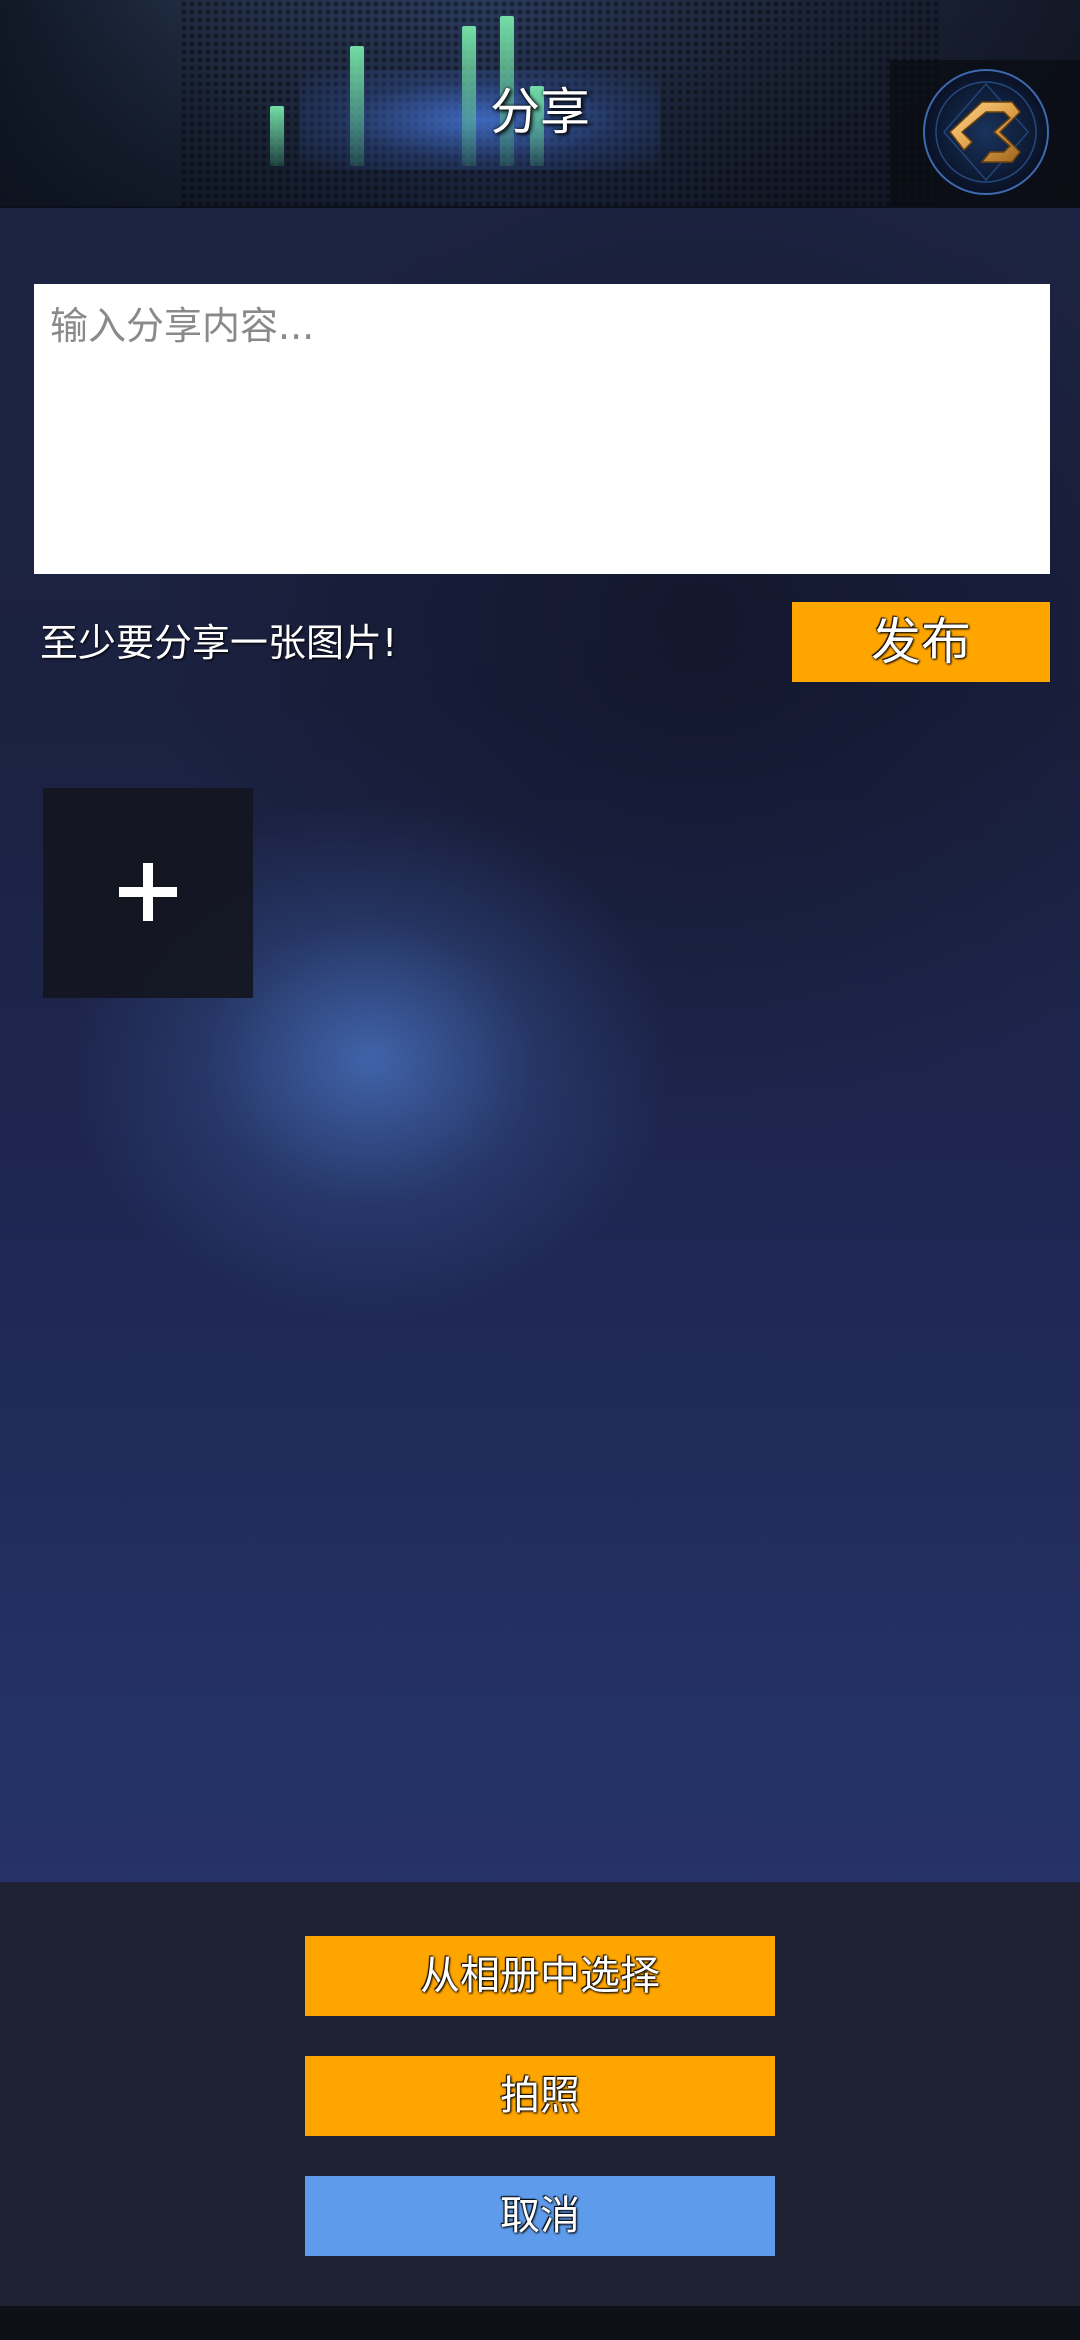 This screenshot has height=2340, width=1080. I want to click on home-return-icon, so click(986, 132).